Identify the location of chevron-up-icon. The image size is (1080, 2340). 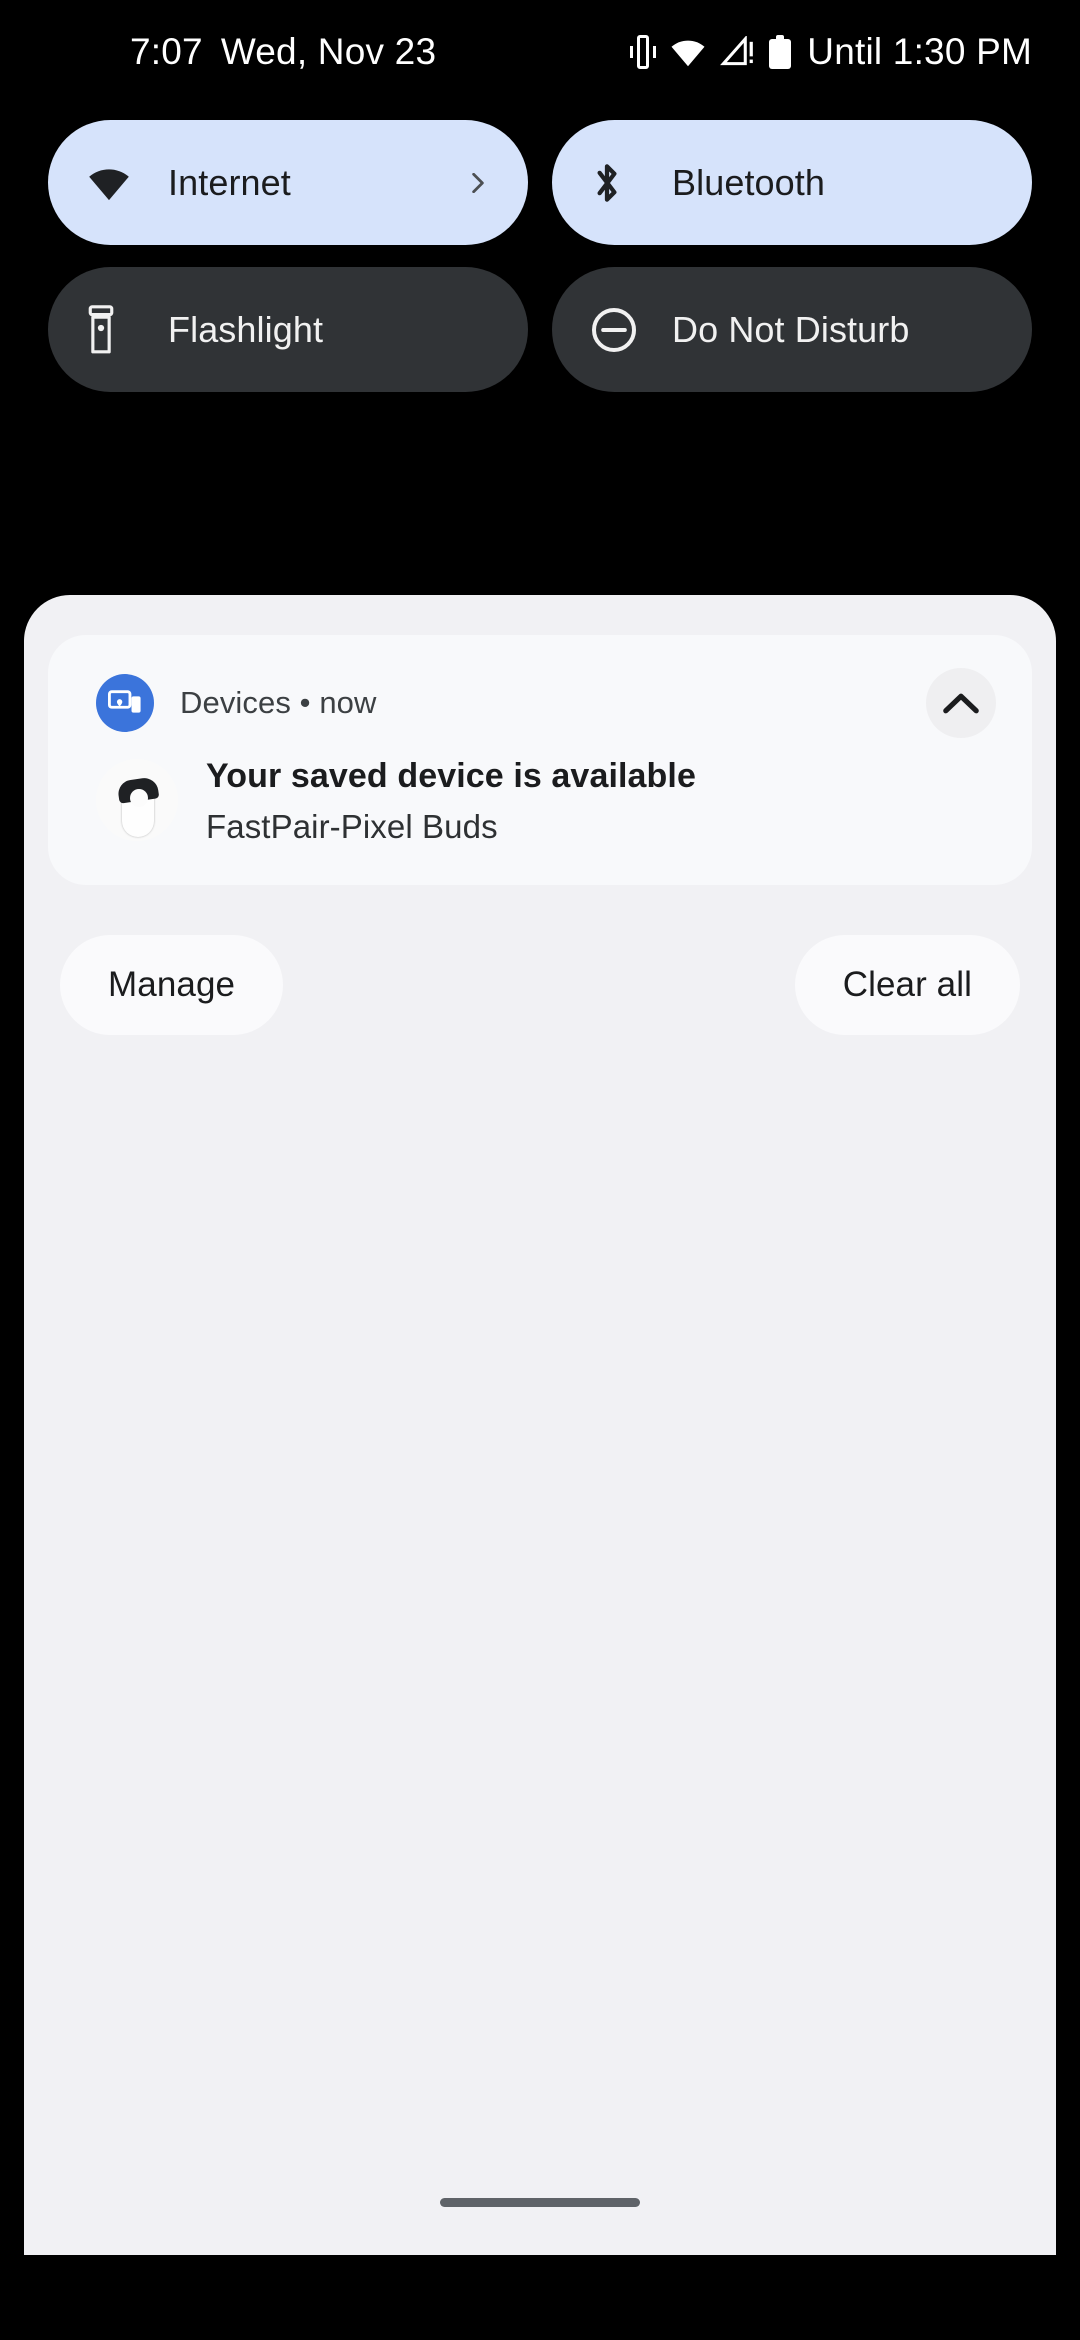
(961, 703).